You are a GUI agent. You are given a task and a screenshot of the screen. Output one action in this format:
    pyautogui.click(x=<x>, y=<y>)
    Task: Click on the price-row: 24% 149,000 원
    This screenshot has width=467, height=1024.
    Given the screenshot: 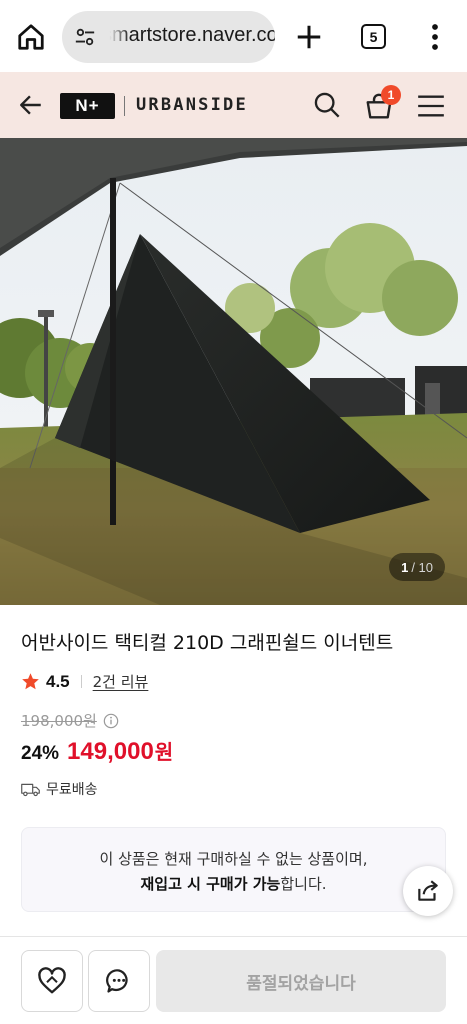 What is the action you would take?
    pyautogui.click(x=97, y=751)
    